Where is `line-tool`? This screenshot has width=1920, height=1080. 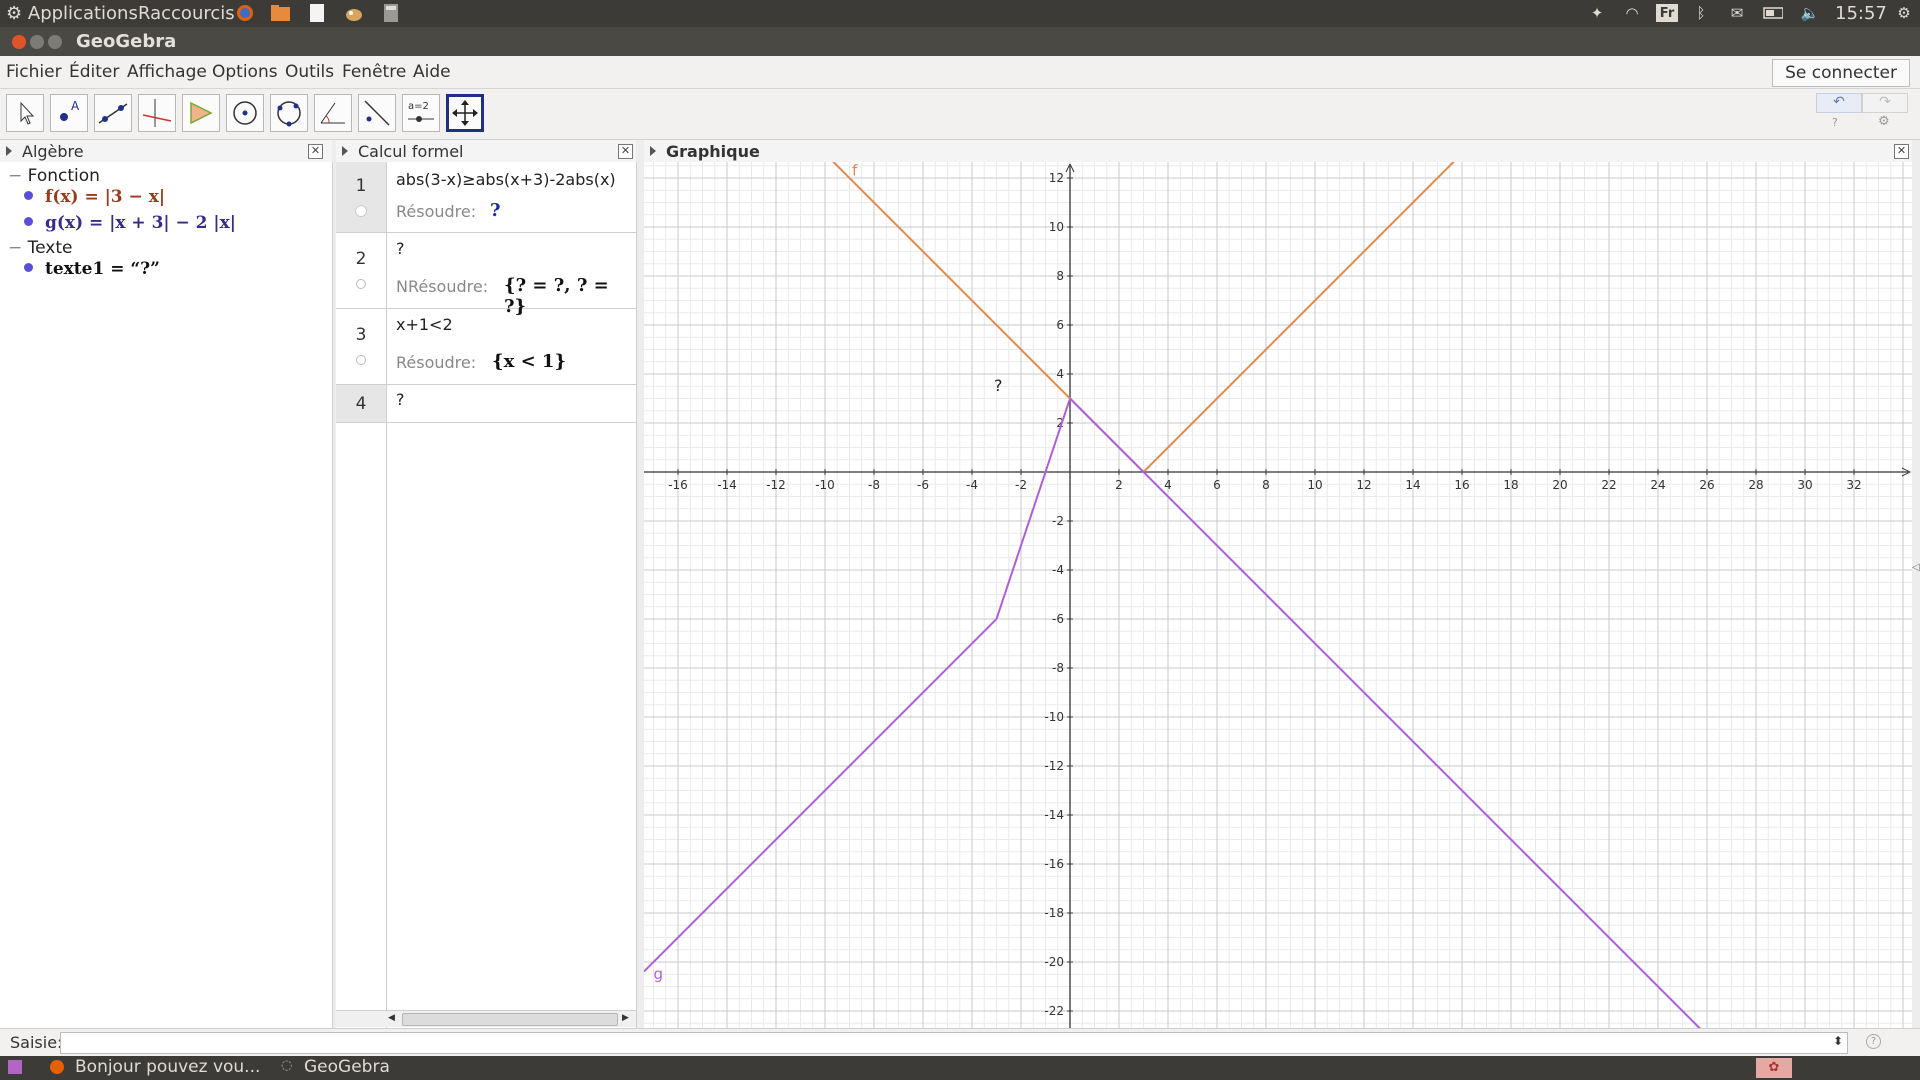
line-tool is located at coordinates (113, 113).